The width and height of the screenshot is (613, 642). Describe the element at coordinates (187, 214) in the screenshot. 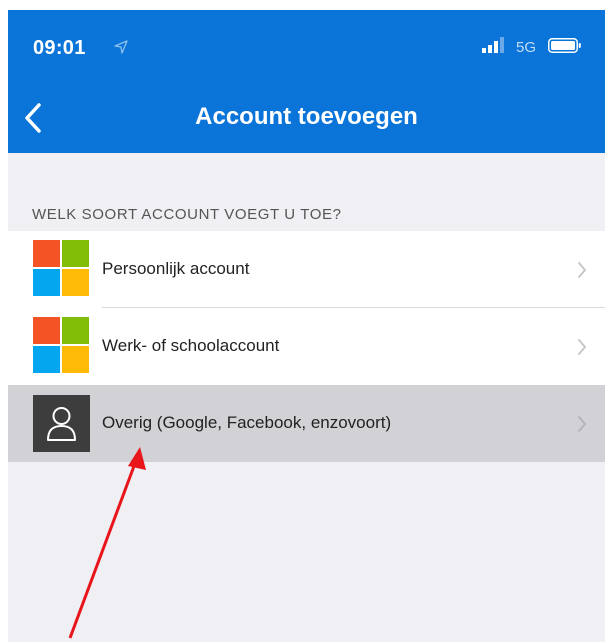

I see `section-header: WELK SOORT ACCOUNT VOEGT U TOE?` at that location.